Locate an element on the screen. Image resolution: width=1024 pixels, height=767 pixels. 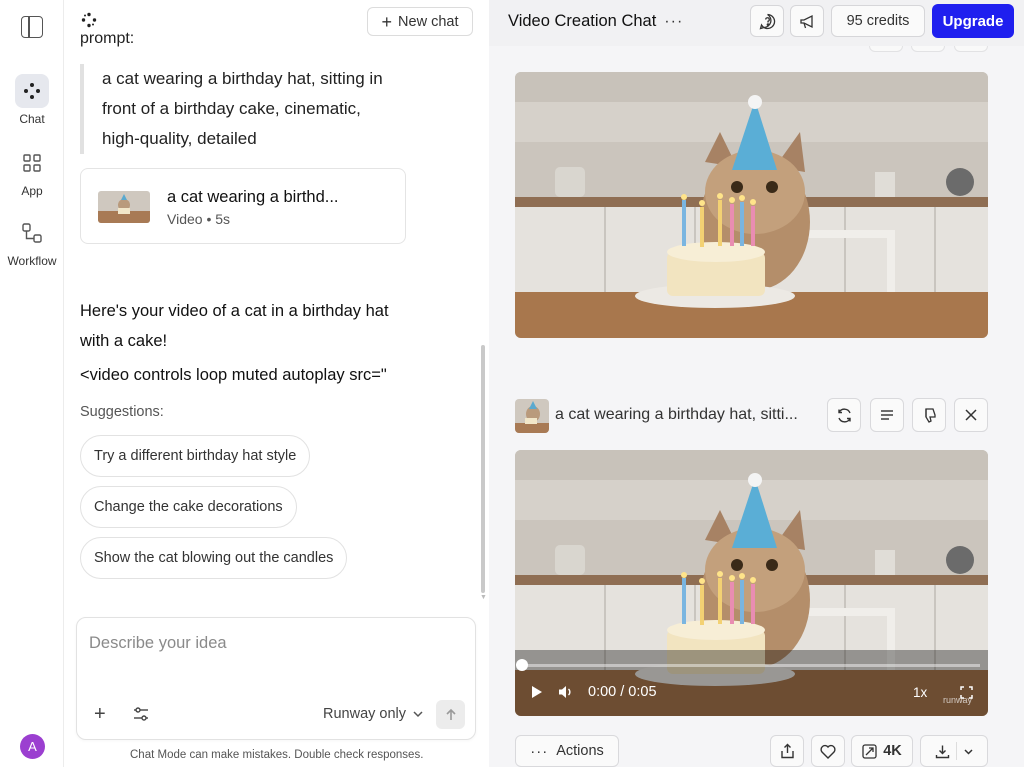
dislike-button is located at coordinates (929, 415).